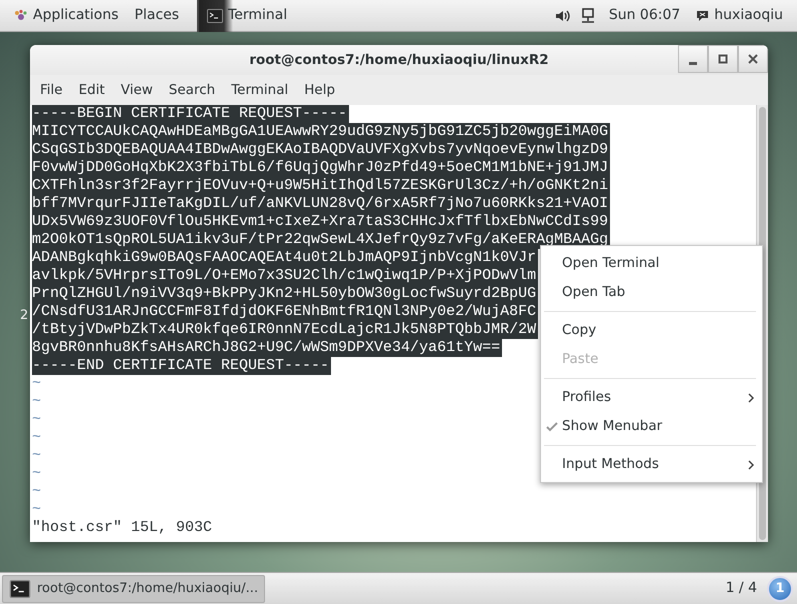 The width and height of the screenshot is (797, 604). Describe the element at coordinates (739, 16) in the screenshot. I see `user-menu: huxiaoqiu` at that location.